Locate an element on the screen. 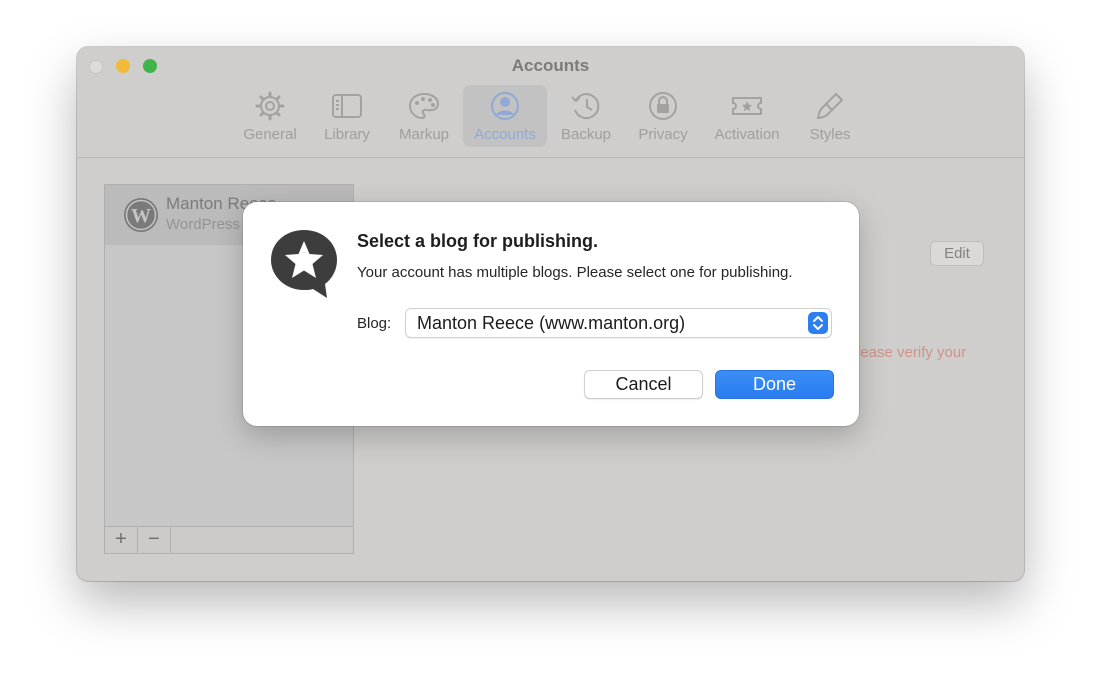 Image resolution: width=1100 pixels, height=680 pixels. select-stepper is located at coordinates (818, 323).